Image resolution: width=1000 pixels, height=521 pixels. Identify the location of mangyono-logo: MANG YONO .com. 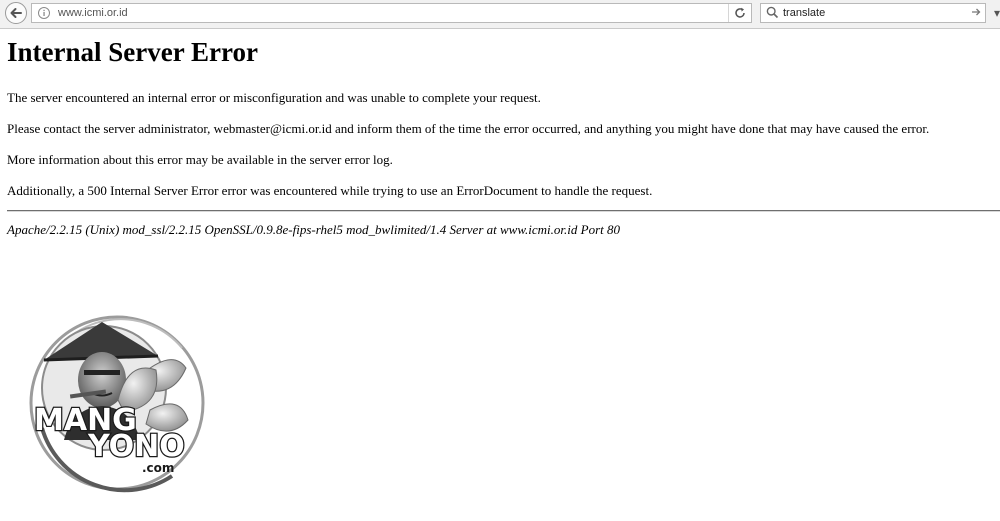
(117, 404).